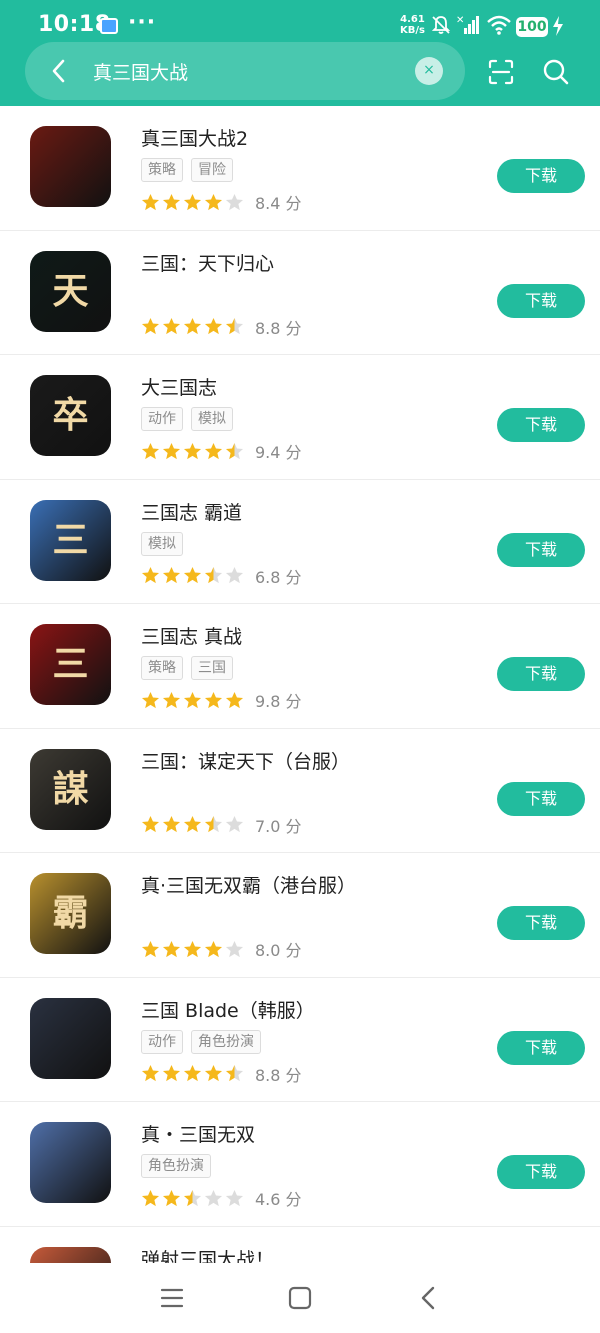 The width and height of the screenshot is (600, 1333). I want to click on app-list-item: 卒 大三国志动作 模拟 9.4 分 下载, so click(300, 417).